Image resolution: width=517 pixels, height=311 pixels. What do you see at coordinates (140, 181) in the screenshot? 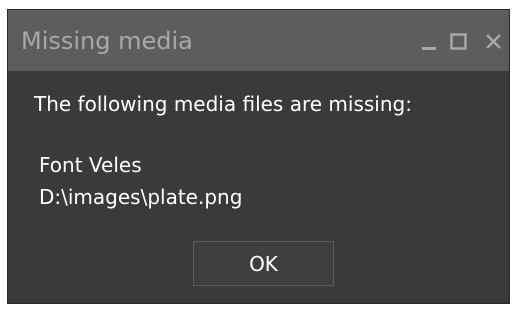
I see `missing-files-list: Font Veles D:\images\plate.png` at bounding box center [140, 181].